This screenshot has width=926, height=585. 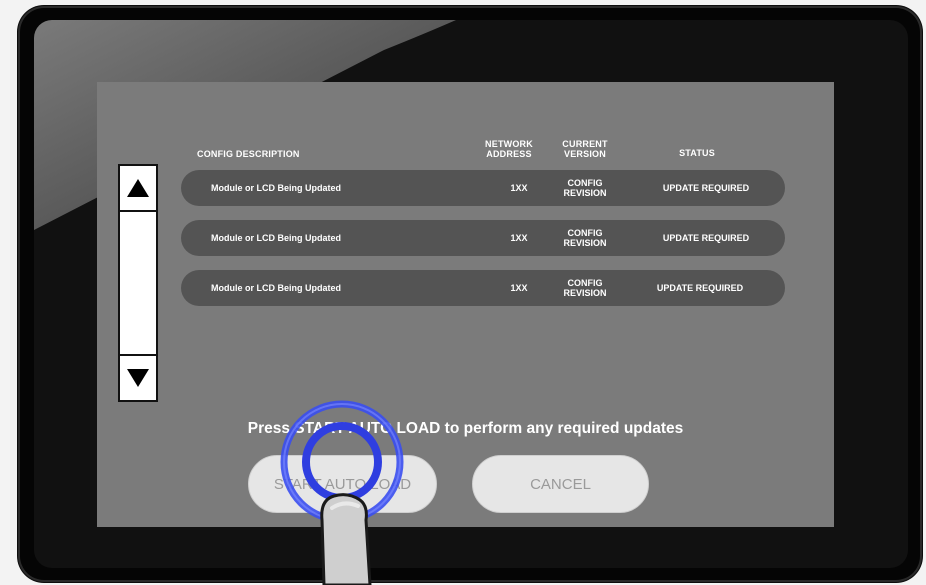 I want to click on scroll-down-button, so click(x=138, y=377).